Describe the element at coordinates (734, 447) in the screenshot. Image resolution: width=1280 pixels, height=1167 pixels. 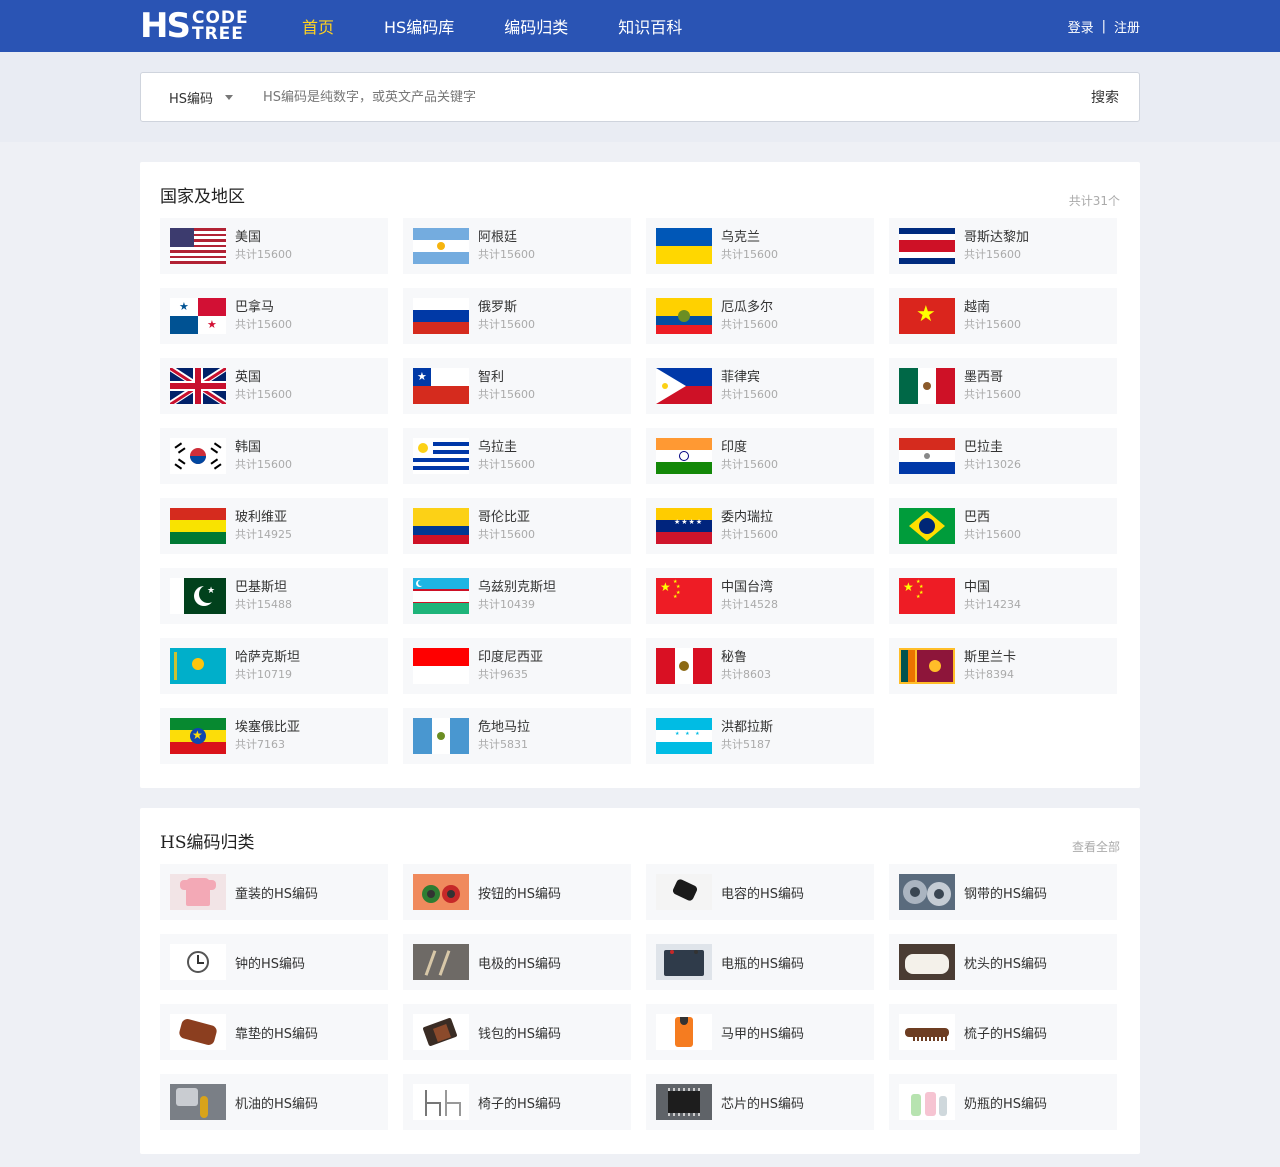
I see `country-name: 印度` at that location.